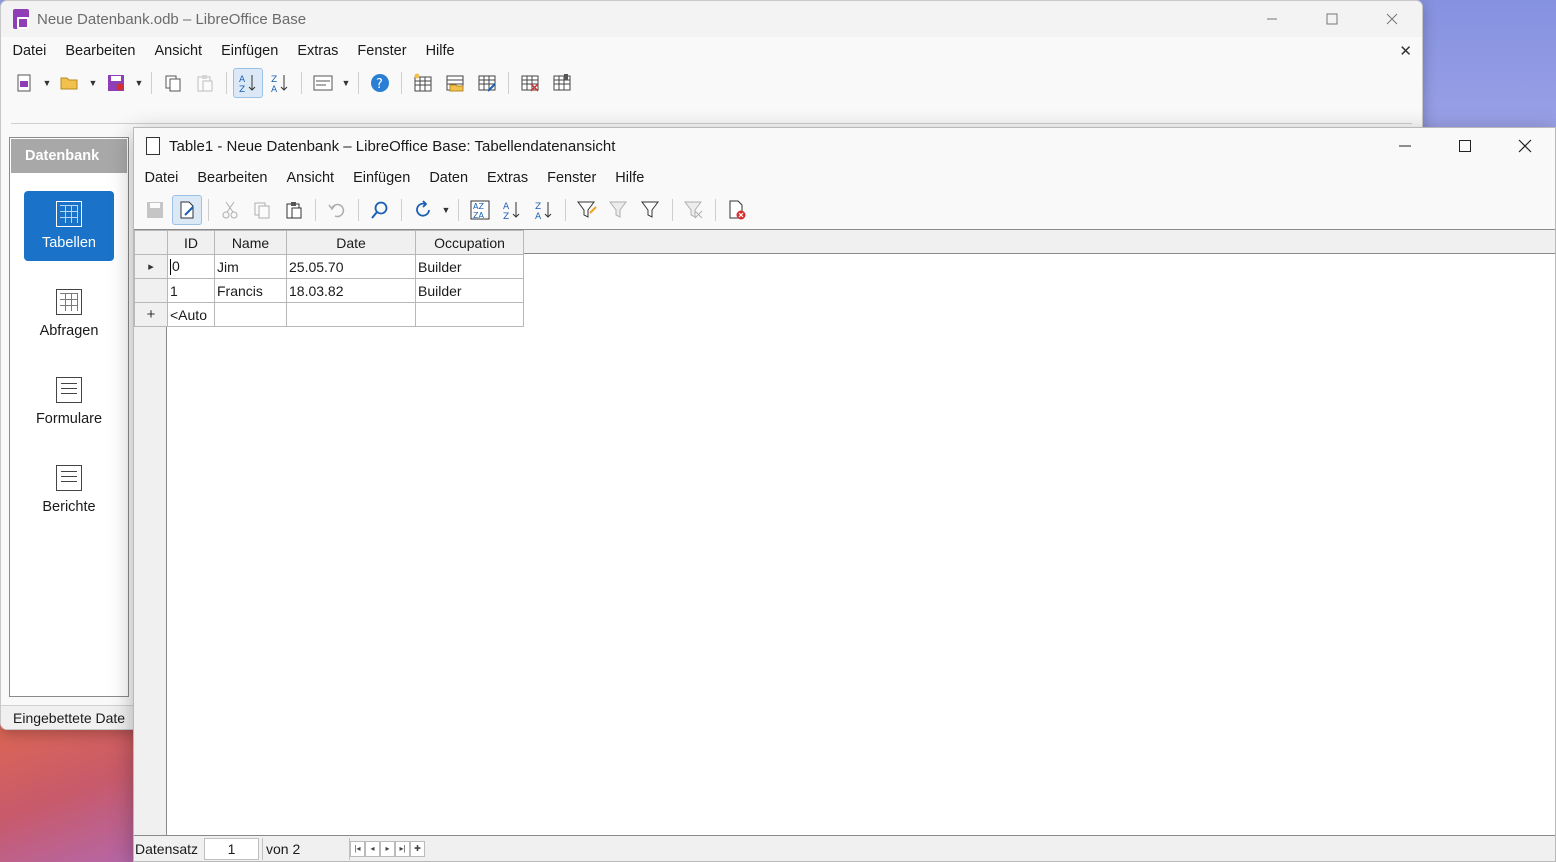 The width and height of the screenshot is (1556, 862). I want to click on cell-date, so click(351, 314).